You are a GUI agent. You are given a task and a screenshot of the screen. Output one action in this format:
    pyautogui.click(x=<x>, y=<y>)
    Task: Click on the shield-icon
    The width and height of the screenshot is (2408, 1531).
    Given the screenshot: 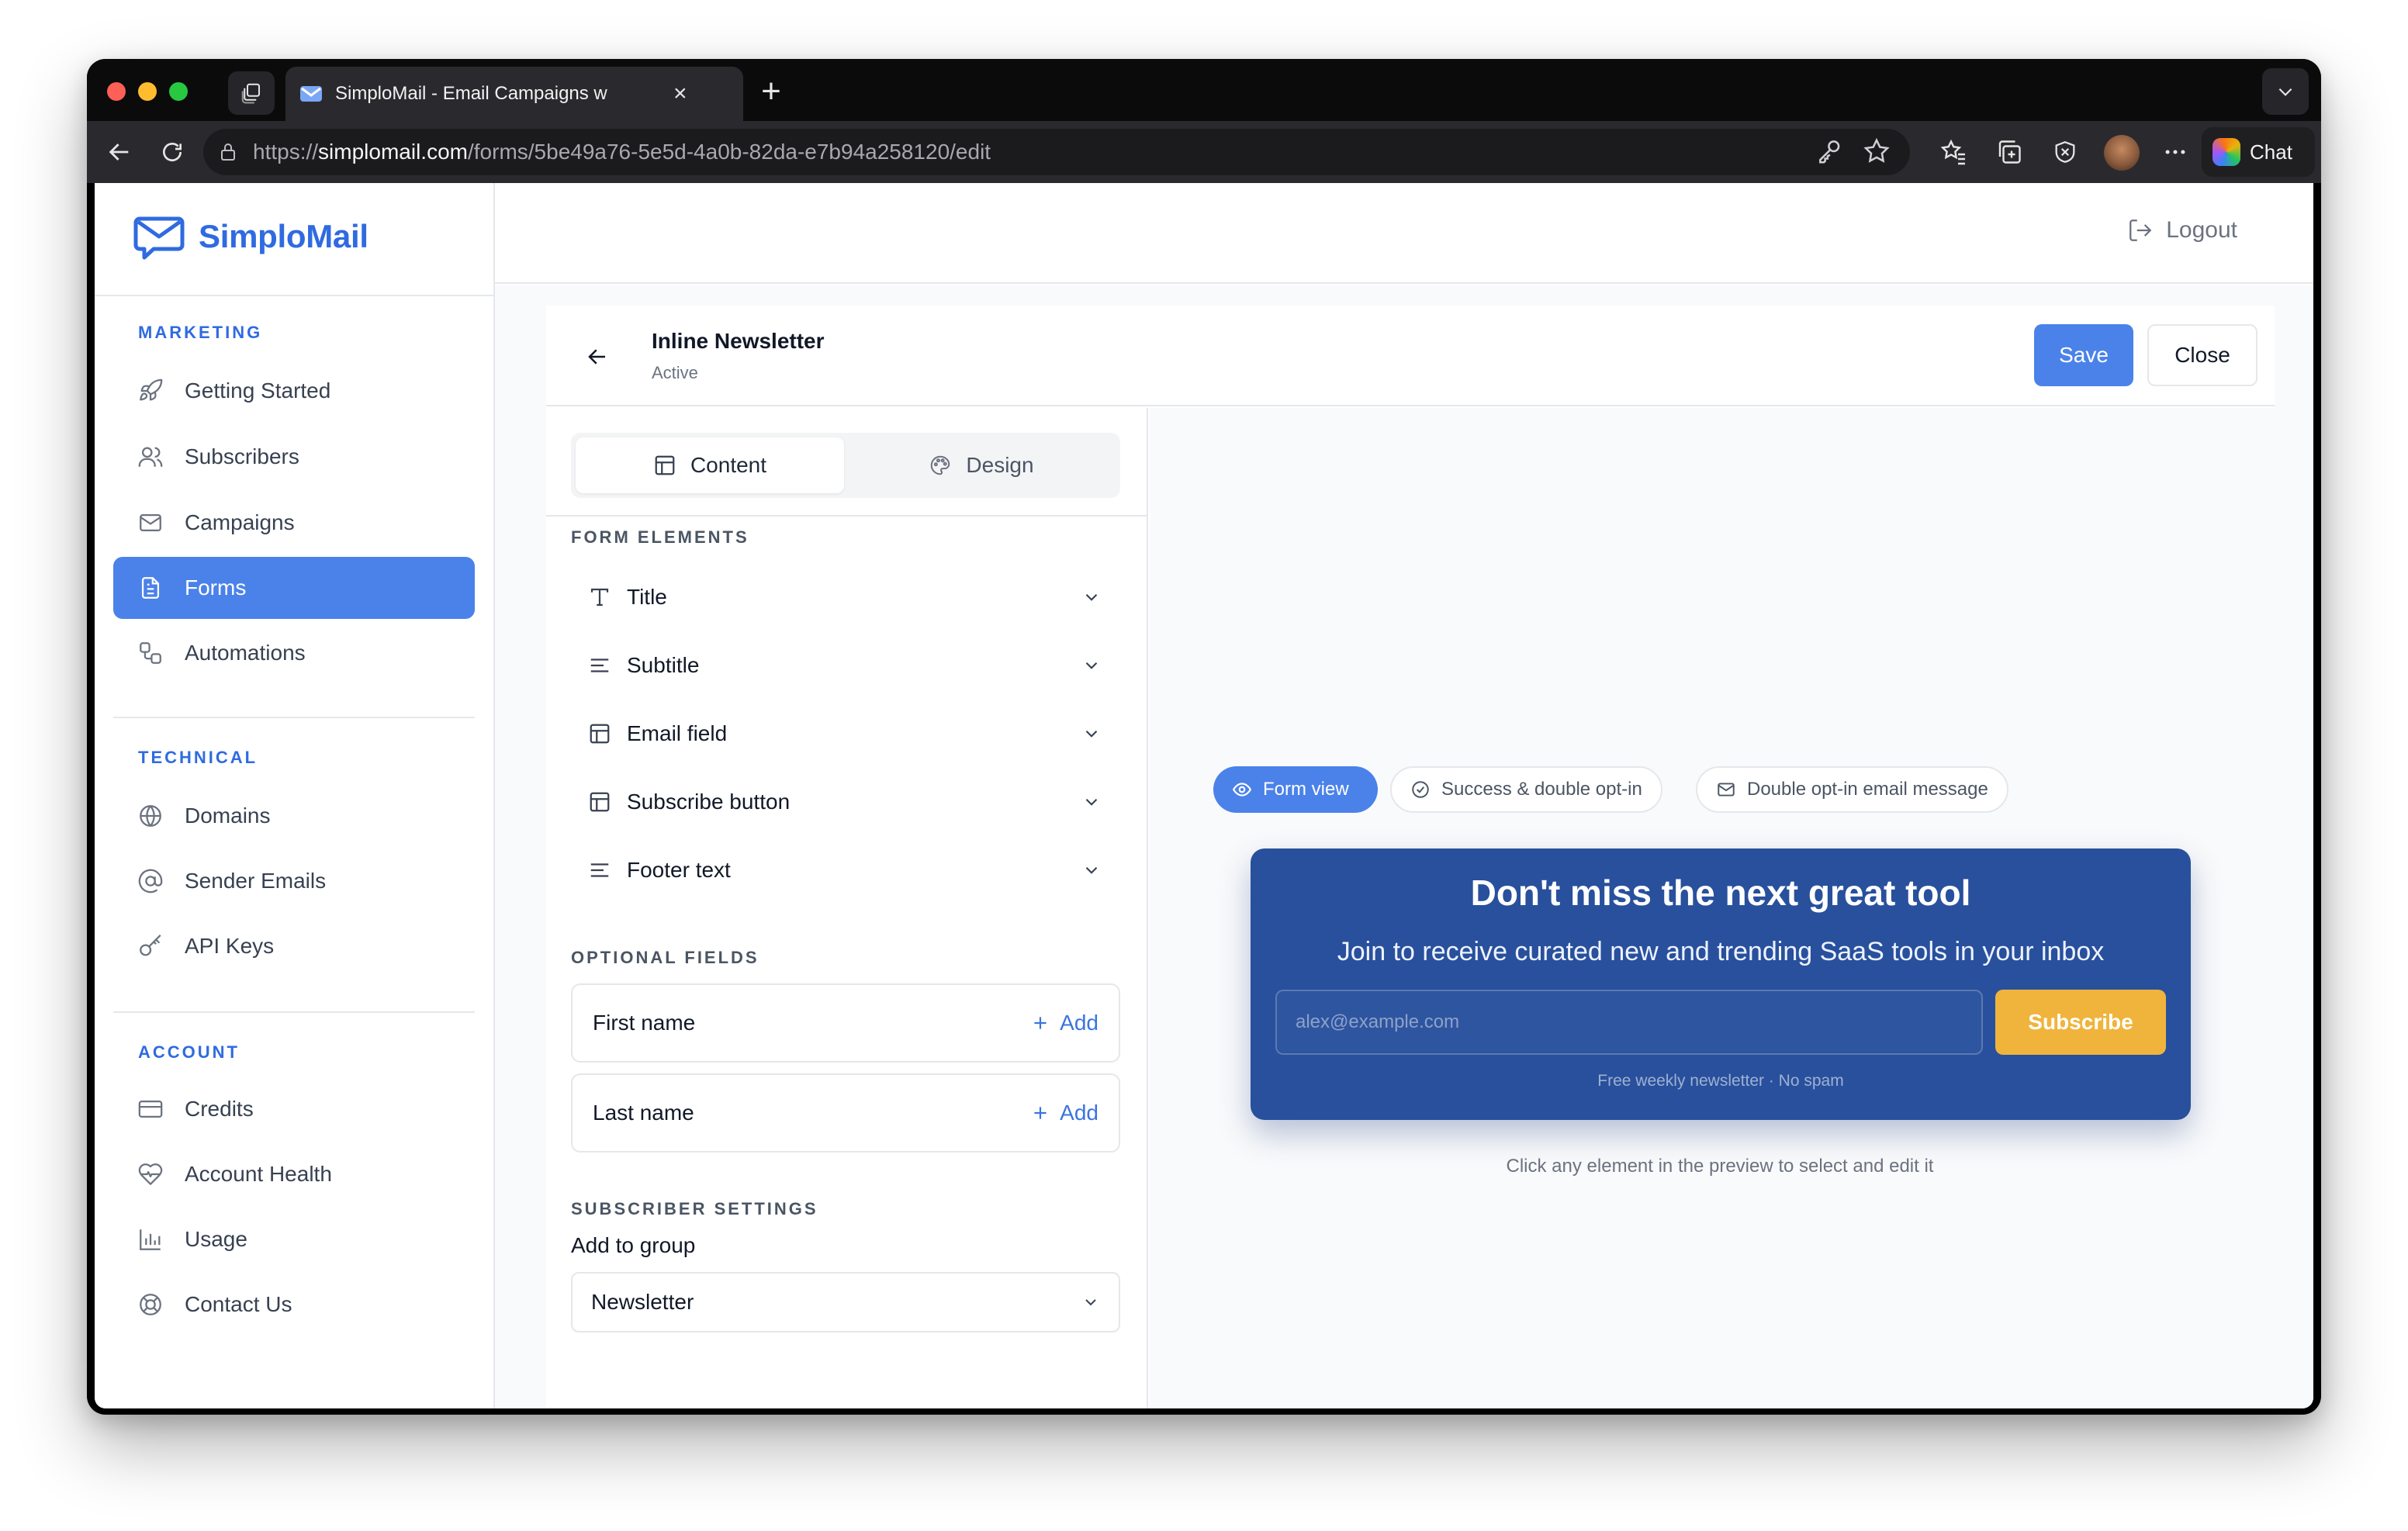 What is the action you would take?
    pyautogui.click(x=2065, y=152)
    